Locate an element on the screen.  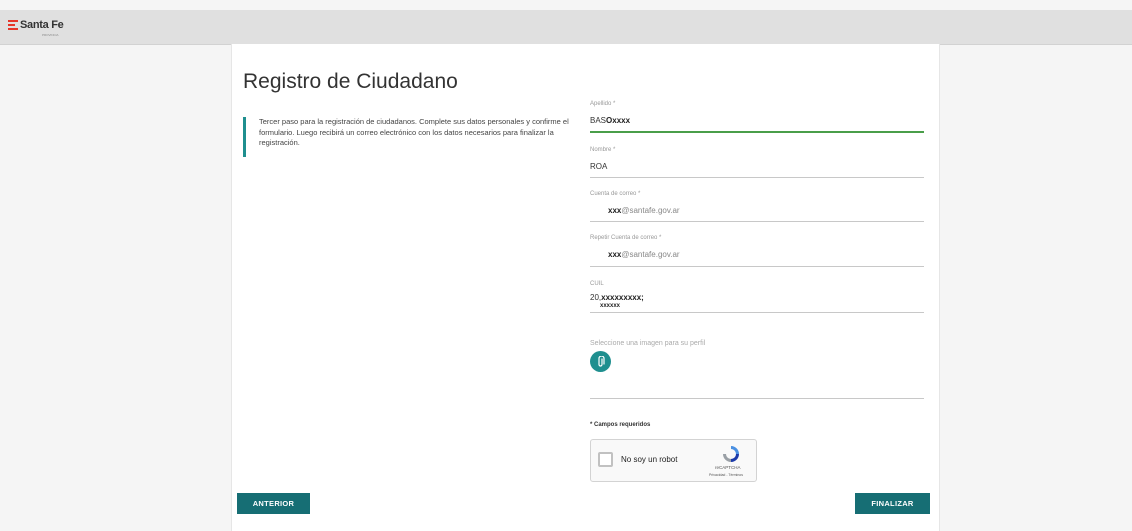
nombre-field: Nombre * ROA is located at coordinates (757, 163).